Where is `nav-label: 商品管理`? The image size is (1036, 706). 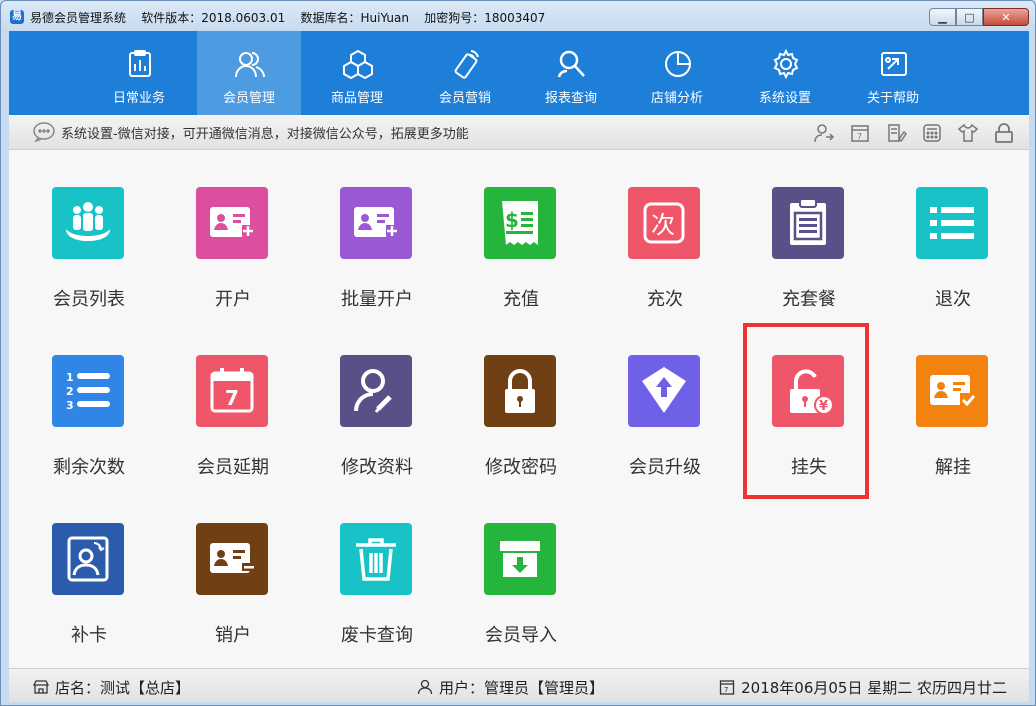
nav-label: 商品管理 is located at coordinates (356, 98).